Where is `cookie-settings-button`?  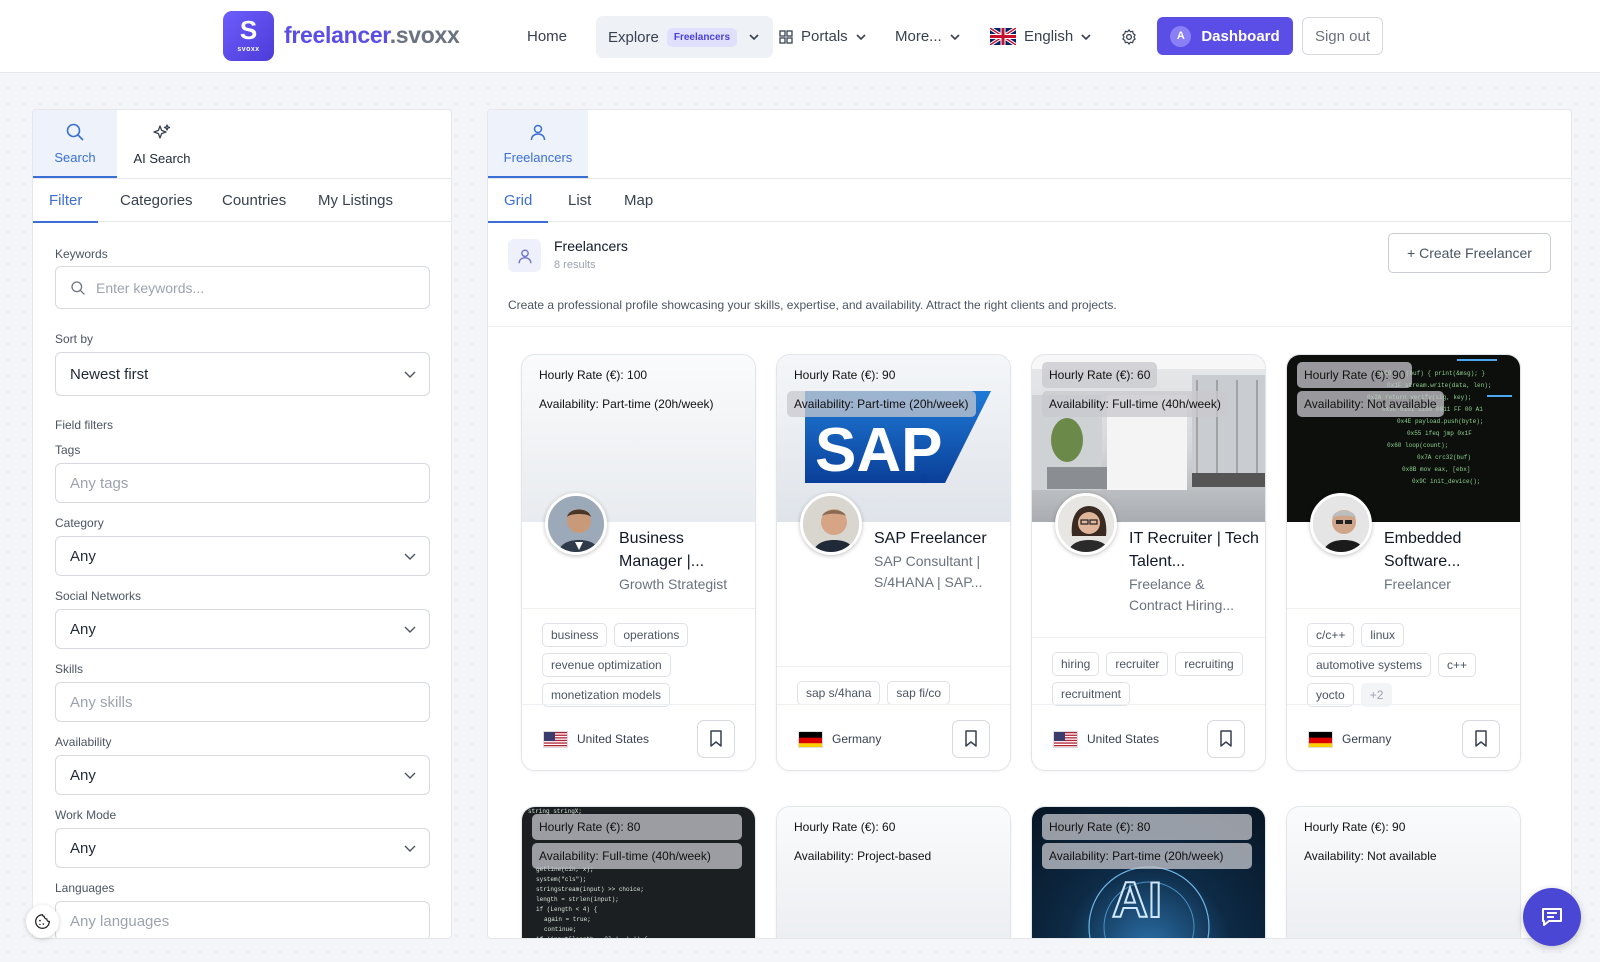 cookie-settings-button is located at coordinates (42, 921).